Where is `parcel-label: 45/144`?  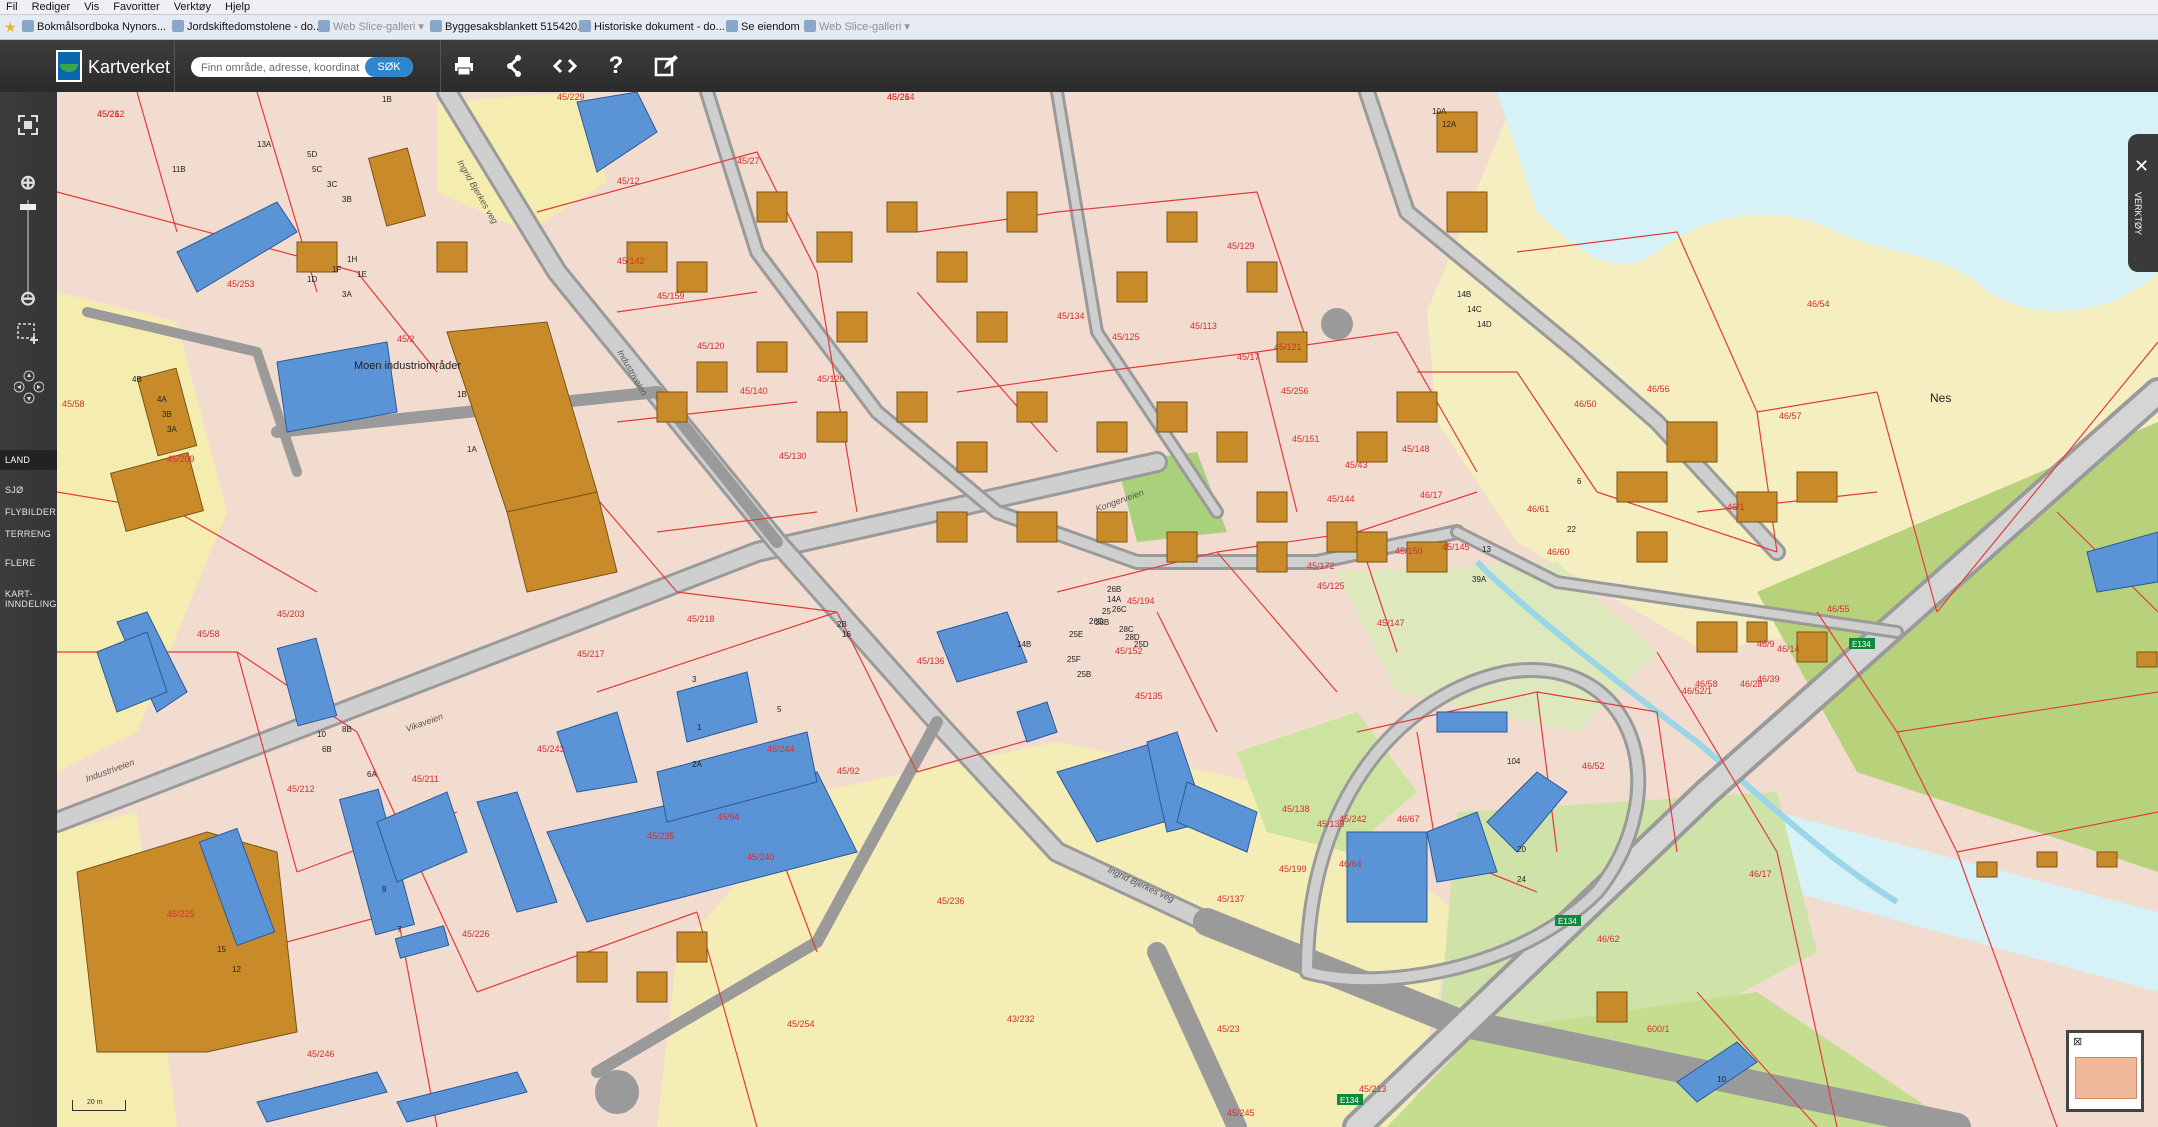 parcel-label: 45/144 is located at coordinates (1341, 499).